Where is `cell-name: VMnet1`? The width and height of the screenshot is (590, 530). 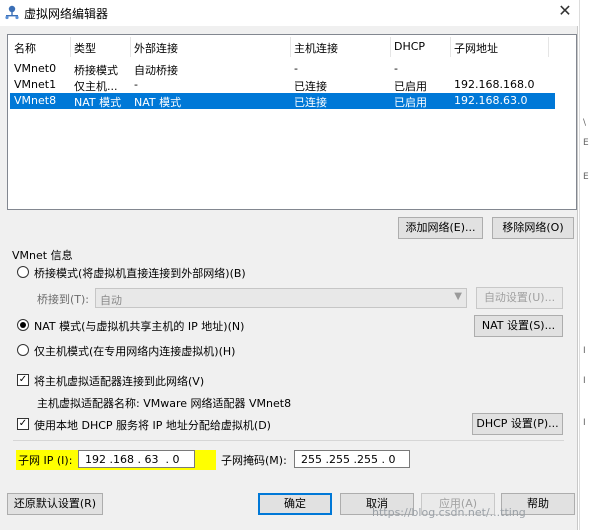 cell-name: VMnet1 is located at coordinates (35, 84).